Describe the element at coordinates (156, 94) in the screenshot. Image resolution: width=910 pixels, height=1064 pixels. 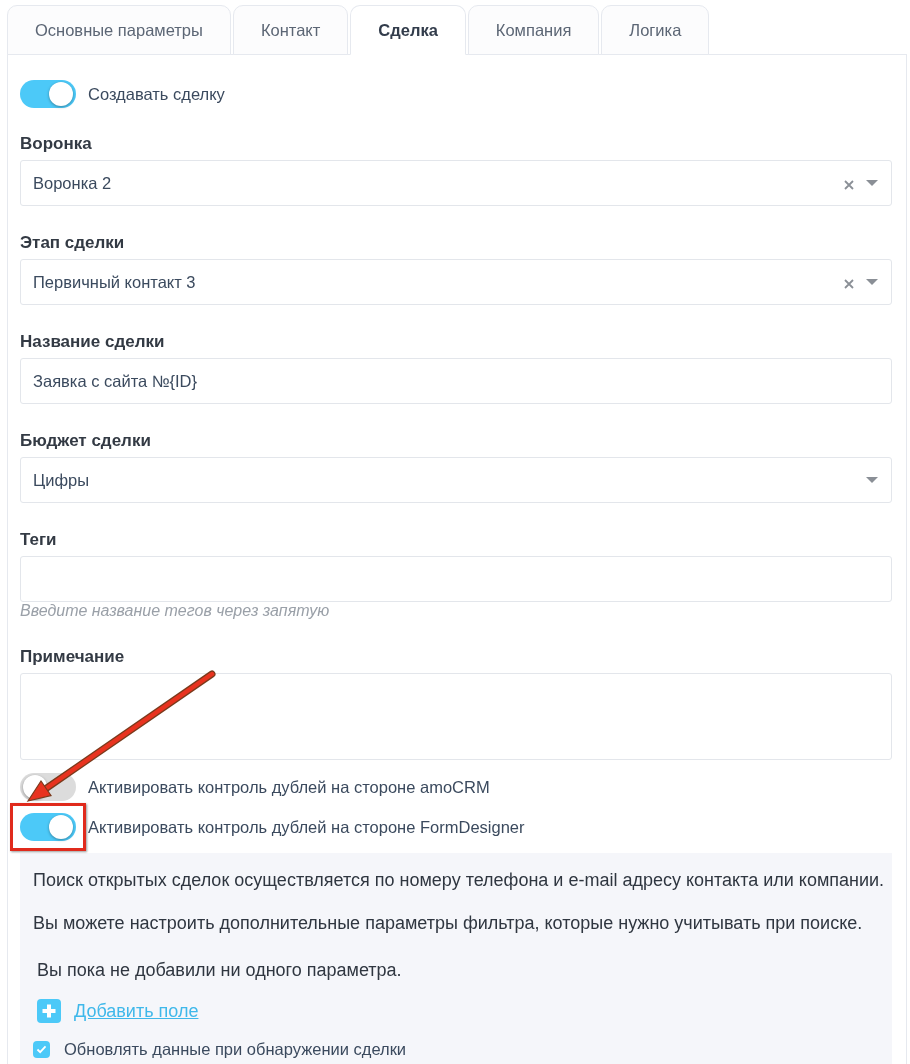
I see `toggle-label: Создавать сделку` at that location.